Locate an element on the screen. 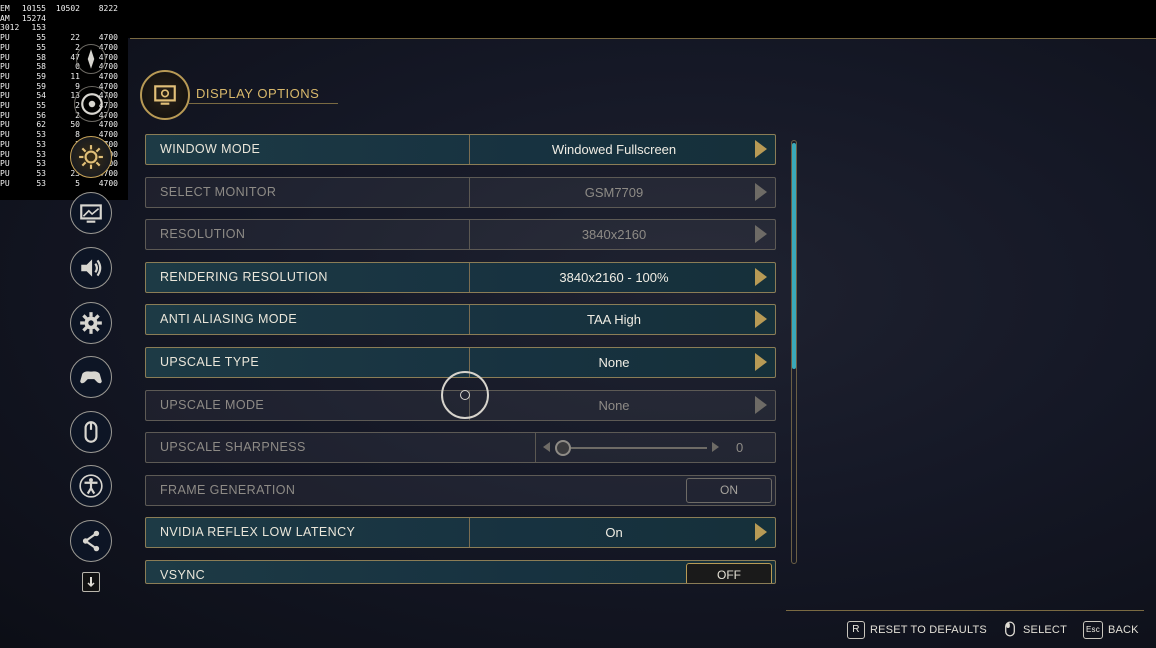 The image size is (1156, 648). reset-key: R is located at coordinates (856, 630).